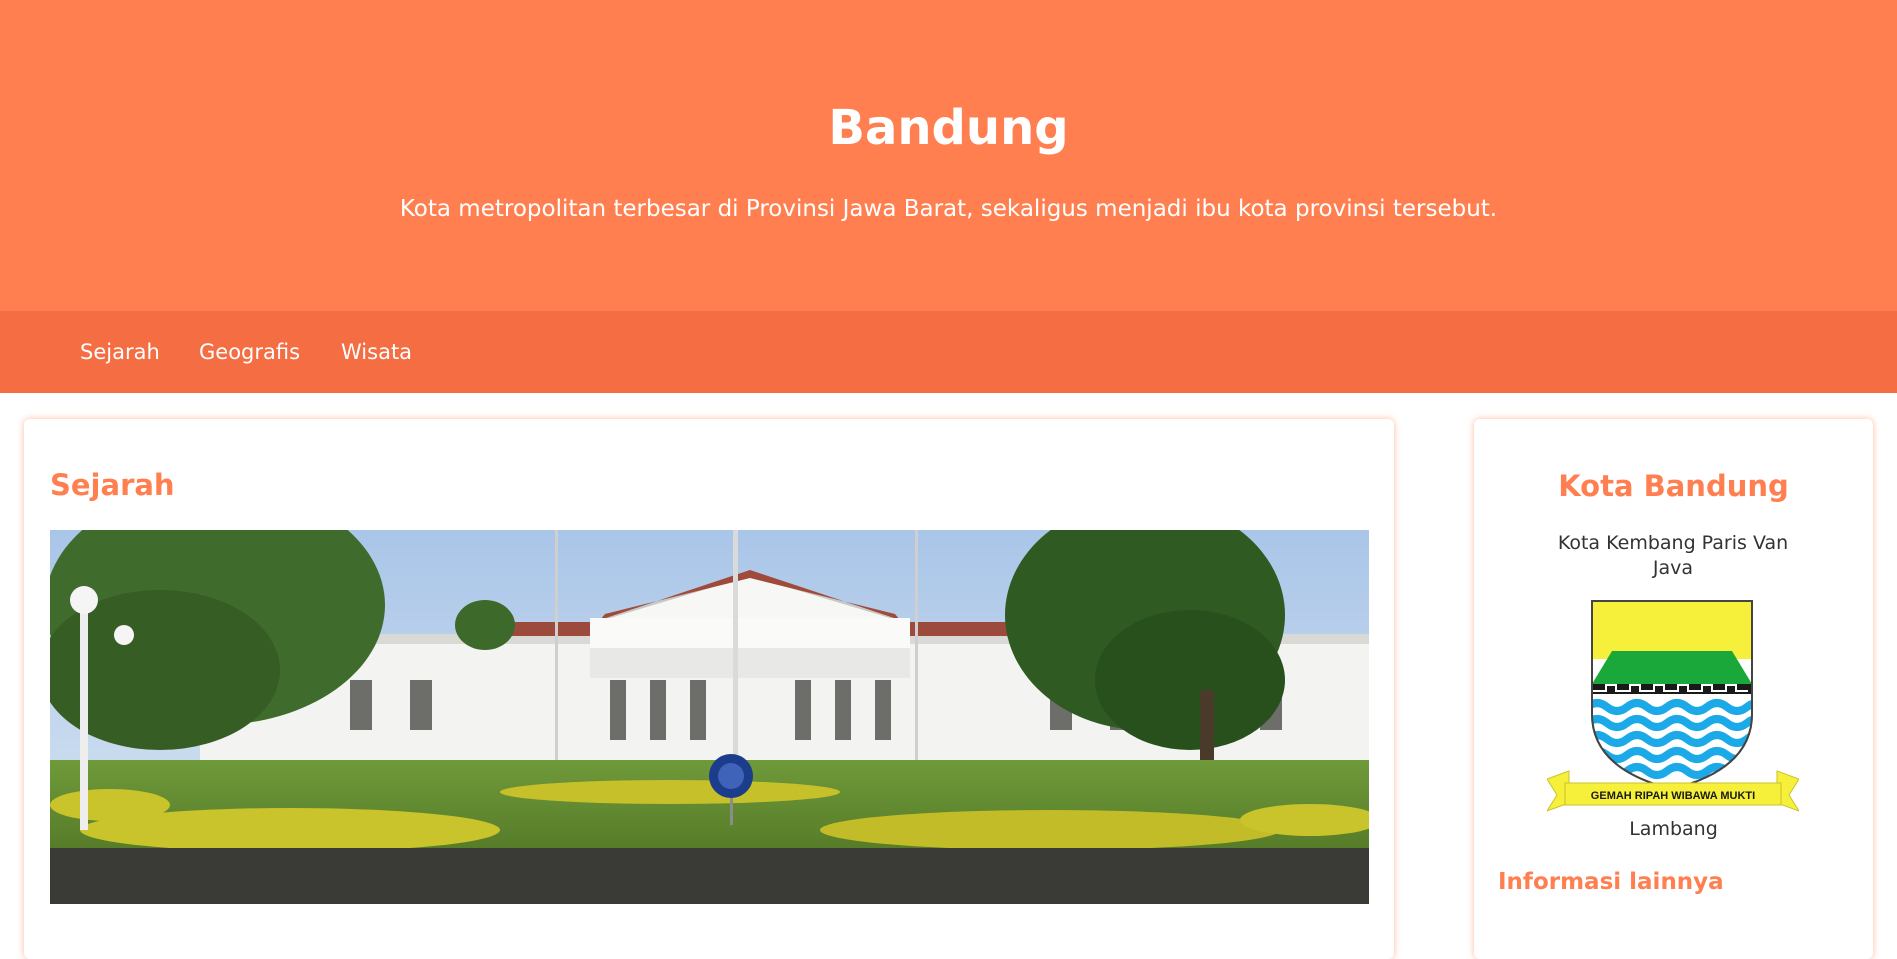 This screenshot has height=959, width=1897. What do you see at coordinates (948, 352) in the screenshot?
I see `main-navigation: Sejarah Geografis Wisata` at bounding box center [948, 352].